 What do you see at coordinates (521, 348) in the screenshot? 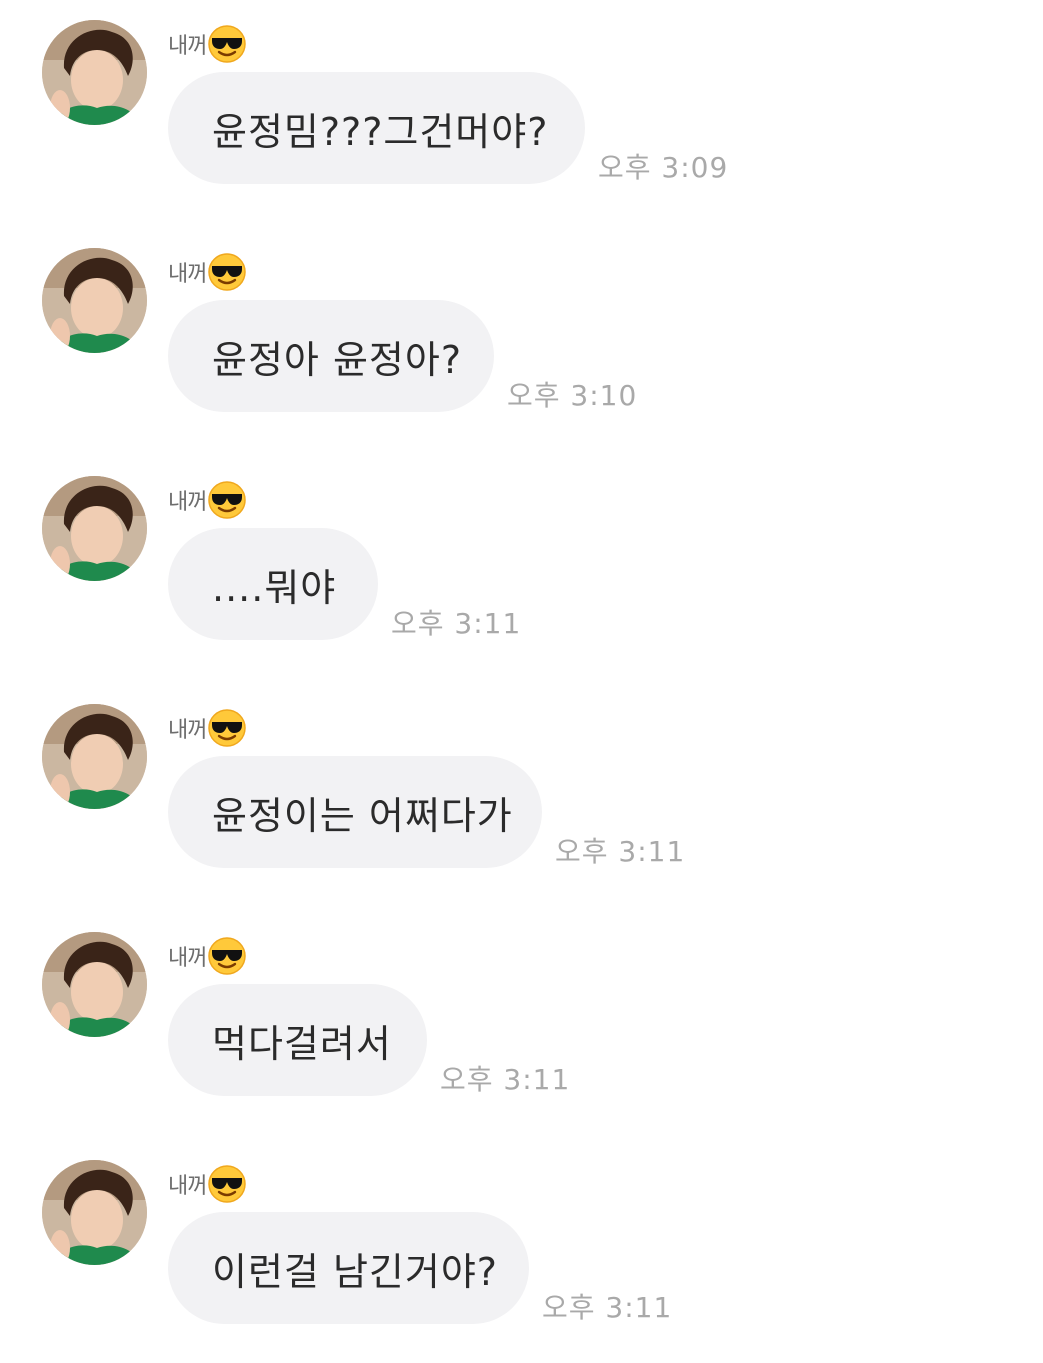
I see `chat-message: 내꺼 윤정아 윤정아? 오후 3:10` at bounding box center [521, 348].